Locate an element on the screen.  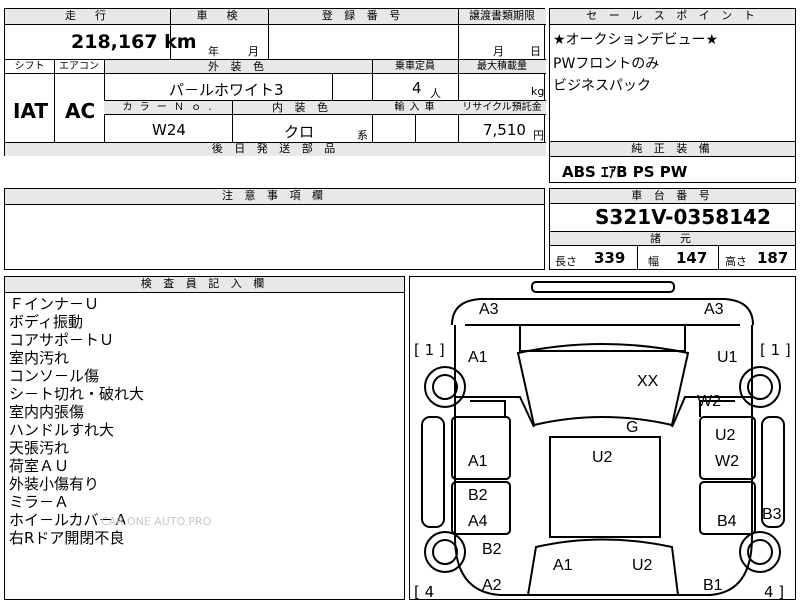
exterior-color-label: 外 装 色 is located at coordinates (238, 67).